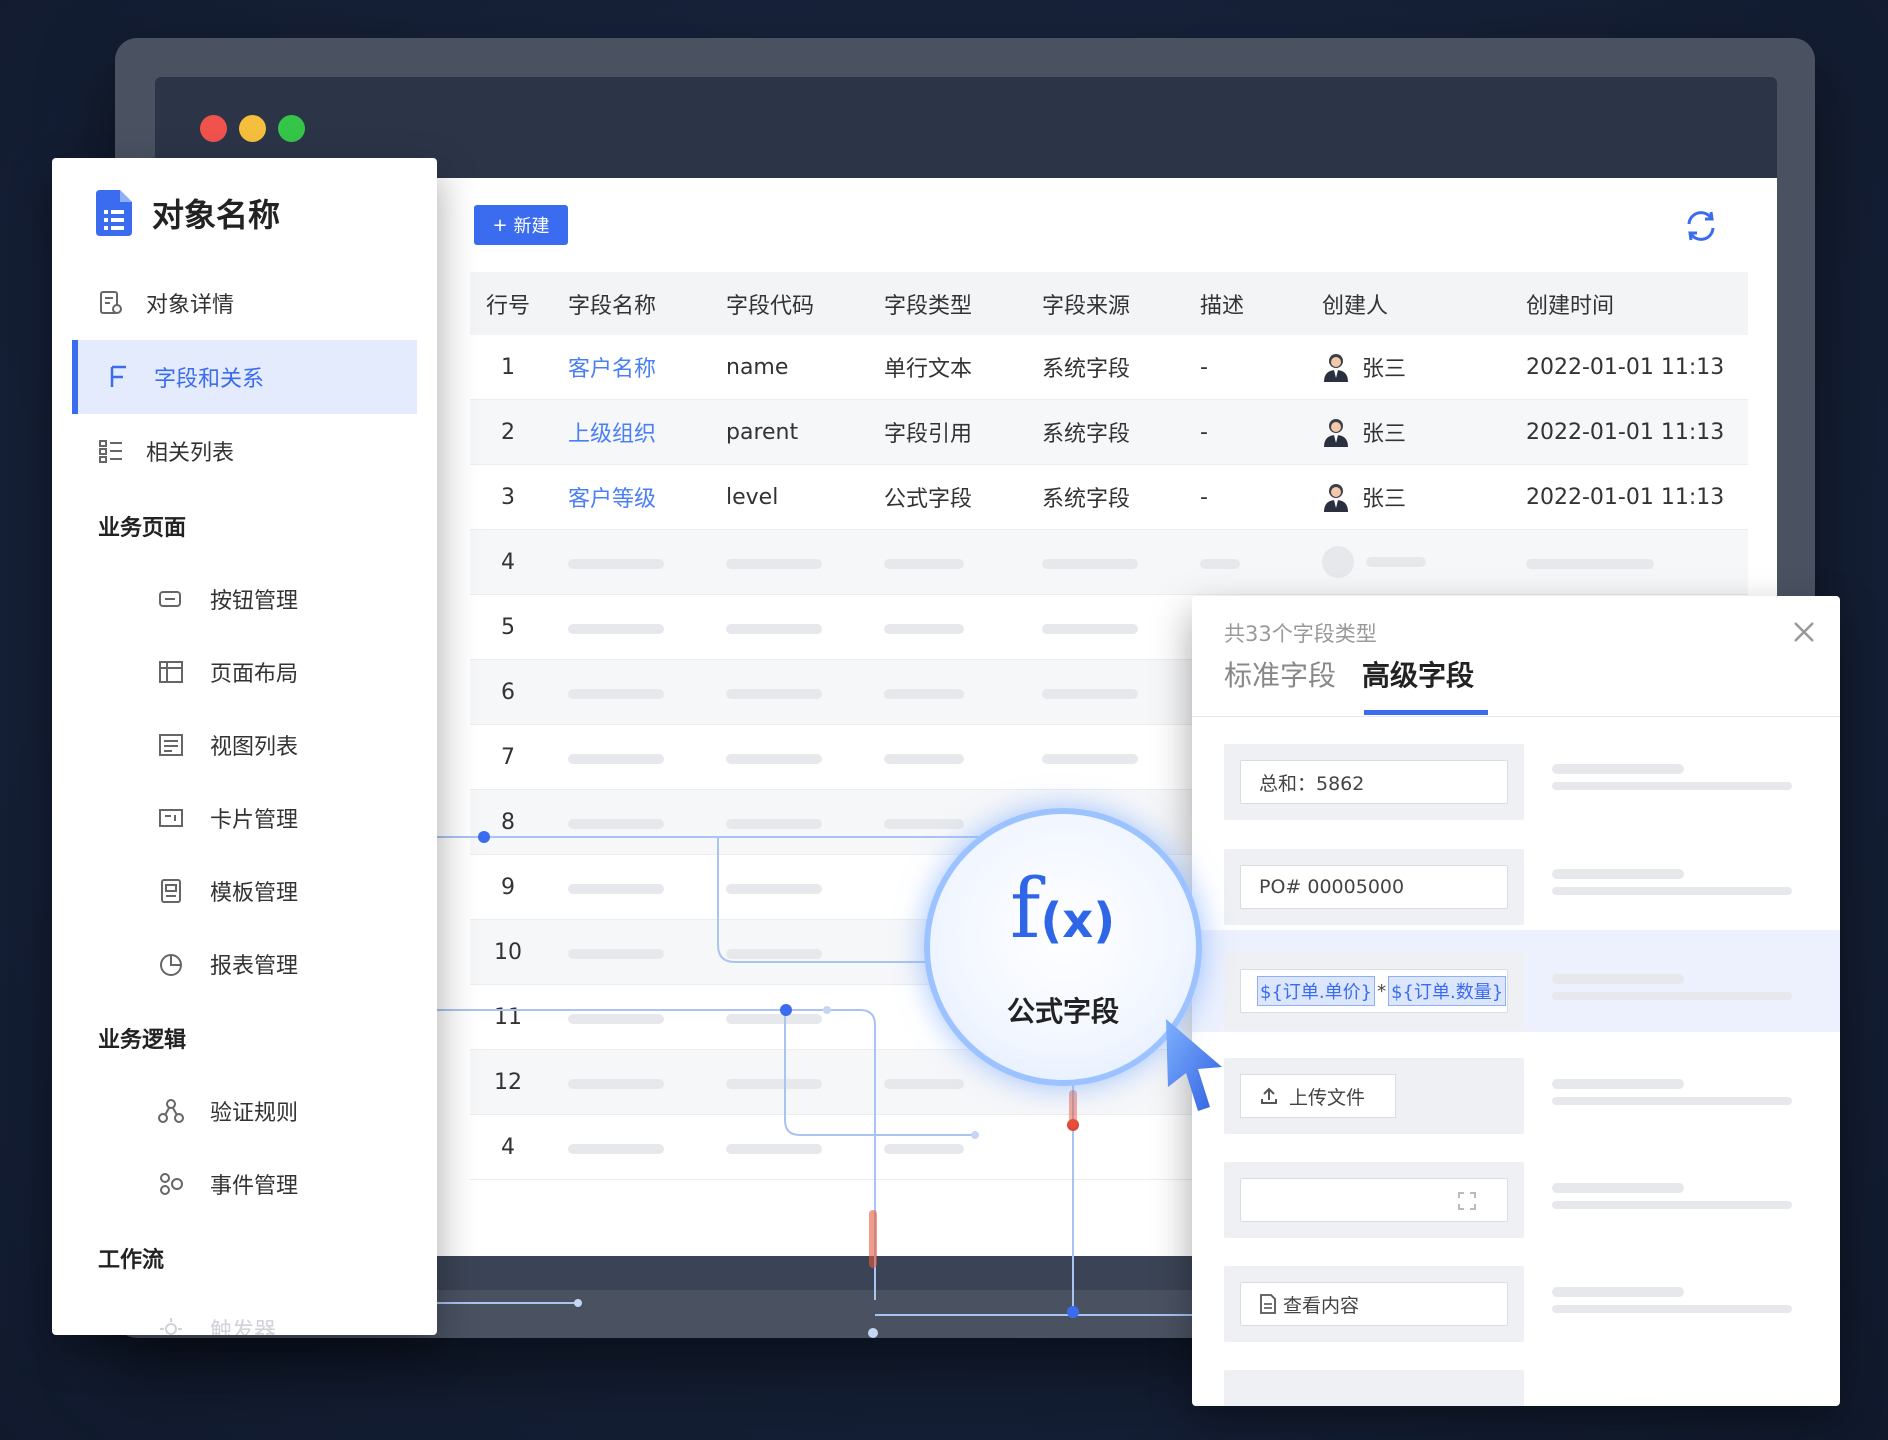 Image resolution: width=1888 pixels, height=1440 pixels. Describe the element at coordinates (228, 891) in the screenshot. I see `sidebar-item-template-management: 模板管理` at that location.